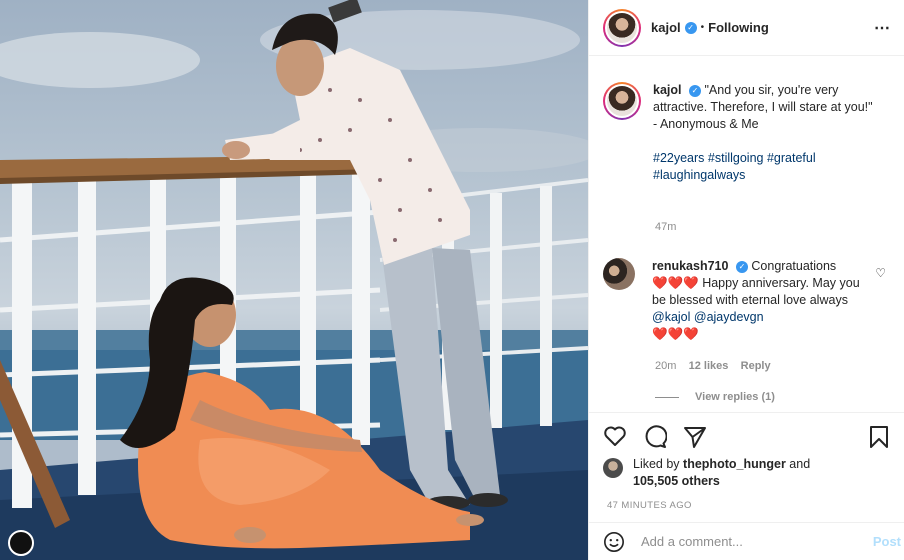 The height and width of the screenshot is (560, 904). What do you see at coordinates (879, 437) in the screenshot?
I see `save-bookmark-icon` at bounding box center [879, 437].